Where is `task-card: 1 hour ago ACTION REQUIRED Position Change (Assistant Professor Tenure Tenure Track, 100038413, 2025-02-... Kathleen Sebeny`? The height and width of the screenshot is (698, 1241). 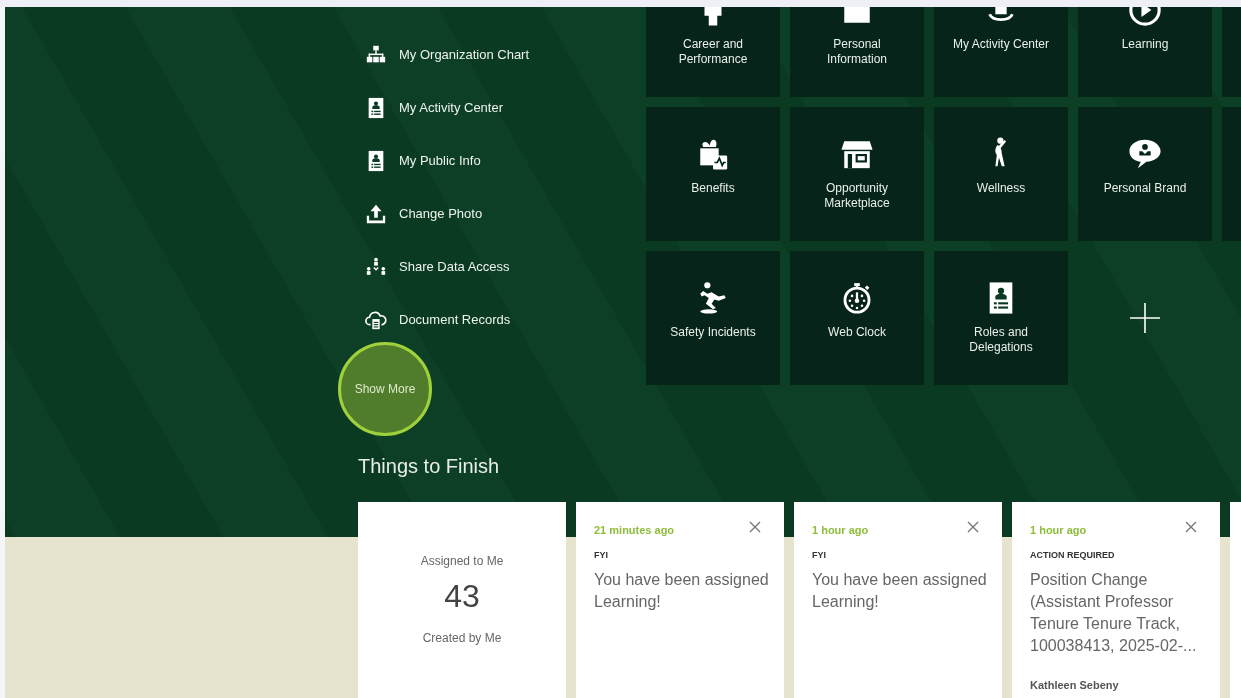 task-card: 1 hour ago ACTION REQUIRED Position Change (Assistant Professor Tenure Tenure Track, 100038413, 2025-02-... Kathleen Sebeny is located at coordinates (1116, 600).